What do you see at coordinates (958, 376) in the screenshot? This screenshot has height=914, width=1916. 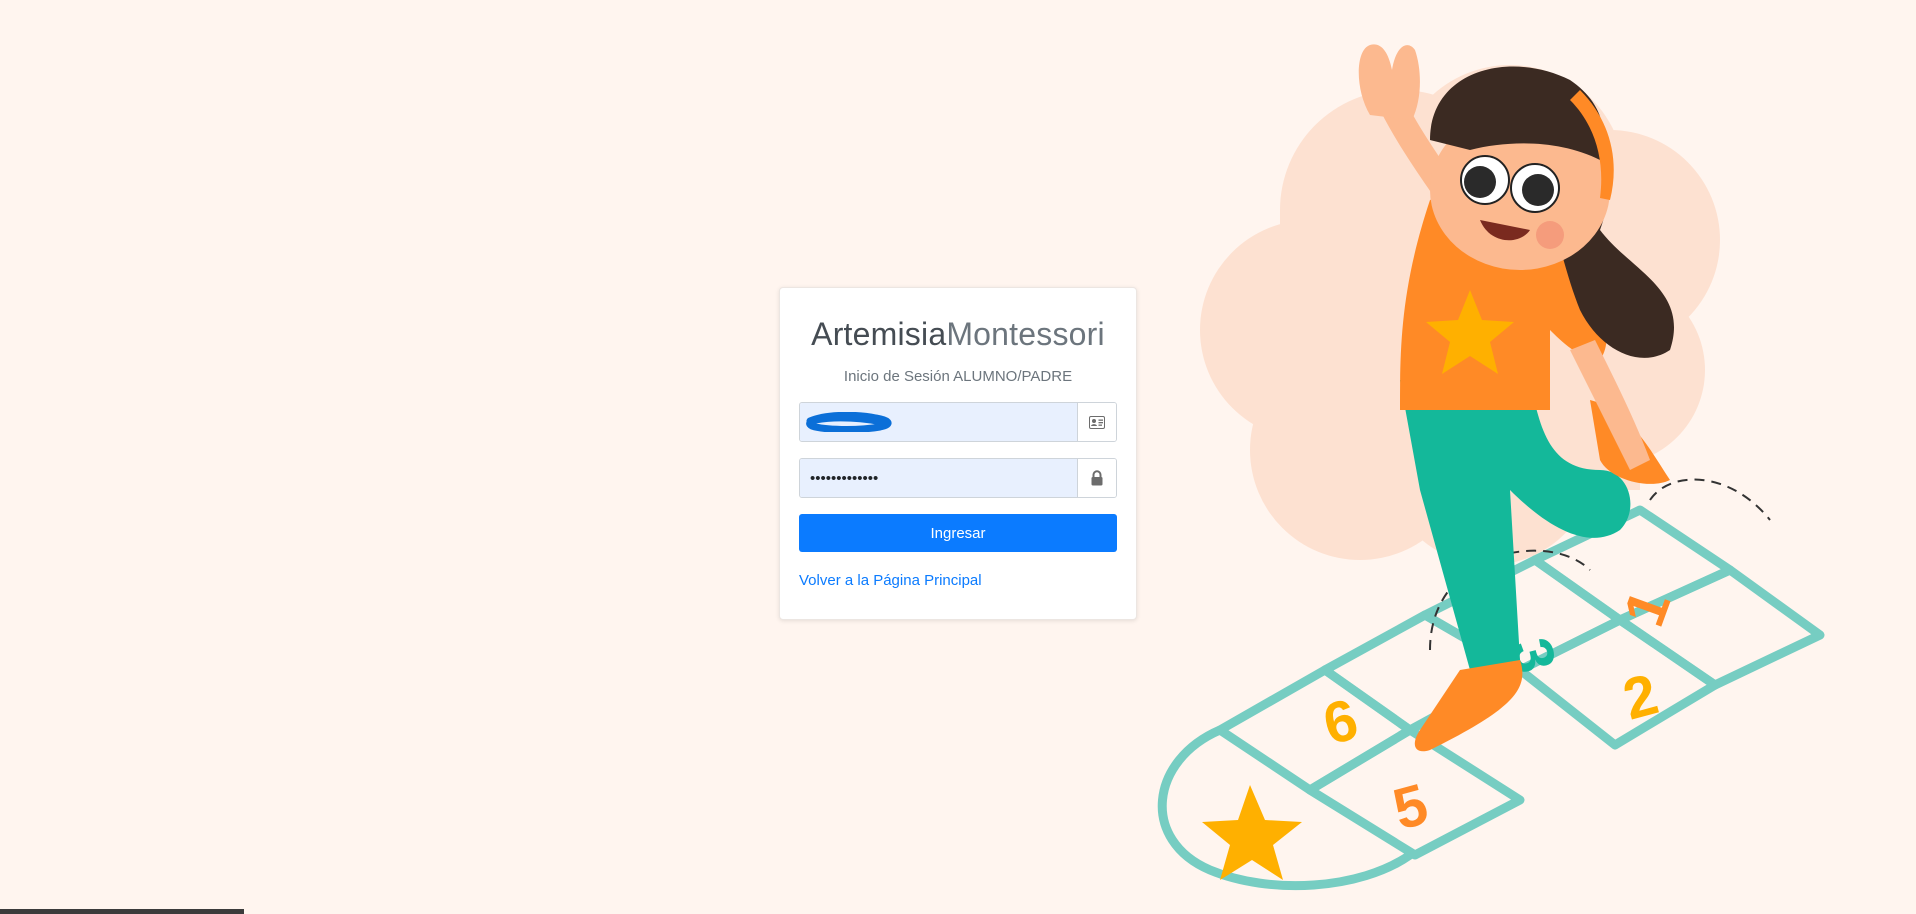 I see `login-subtitle: Inicio de Sesión ALUMNO/PADRE` at bounding box center [958, 376].